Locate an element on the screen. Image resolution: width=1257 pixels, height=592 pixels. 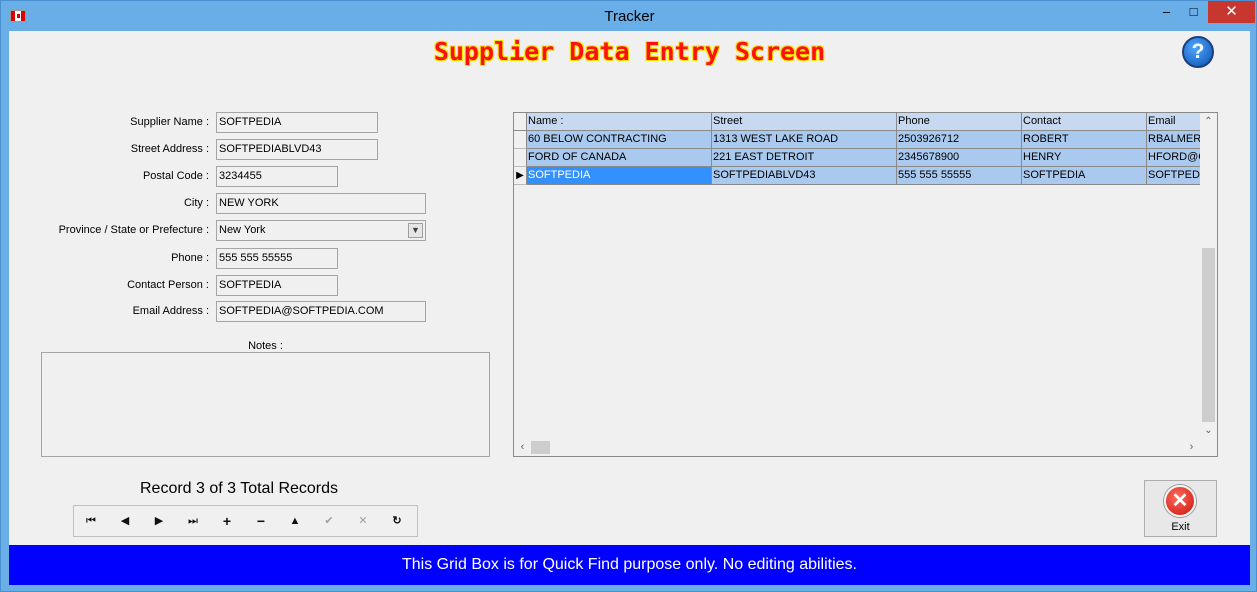
title-bar: Tracker – □ ✕ is located at coordinates (629, 16).